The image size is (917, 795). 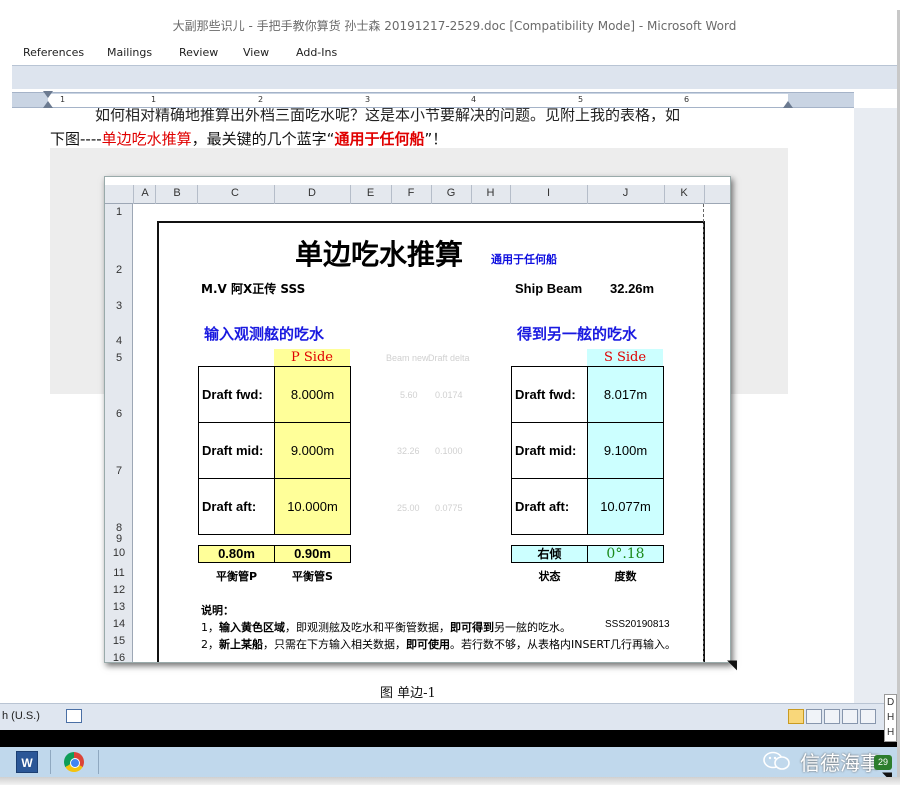 What do you see at coordinates (891, 702) in the screenshot?
I see `popup-letter: D` at bounding box center [891, 702].